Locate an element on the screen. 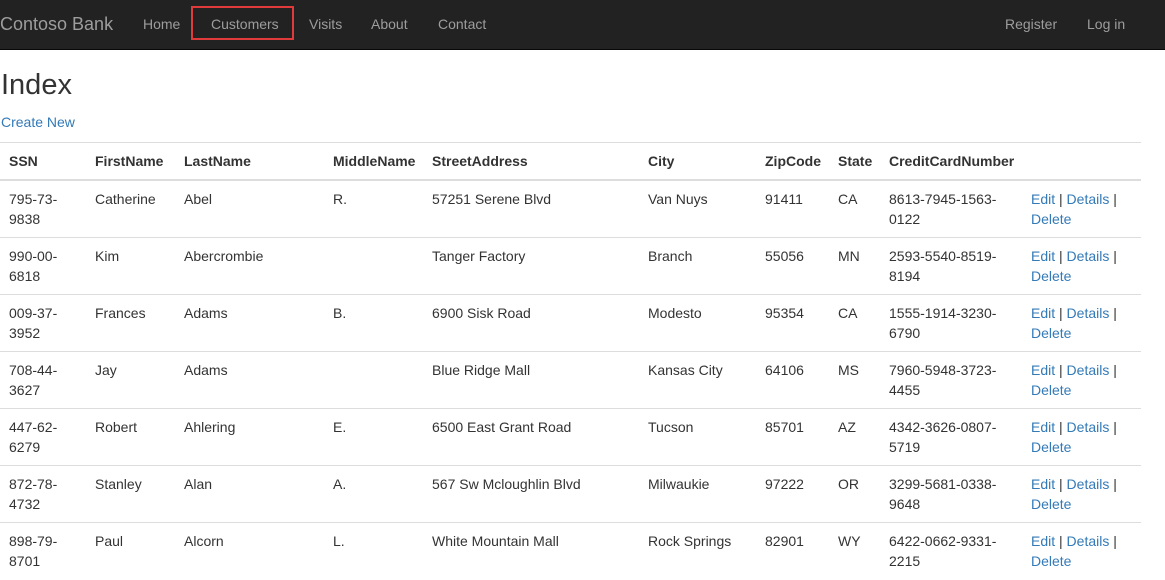  cell-lastname: Abel is located at coordinates (249, 208).